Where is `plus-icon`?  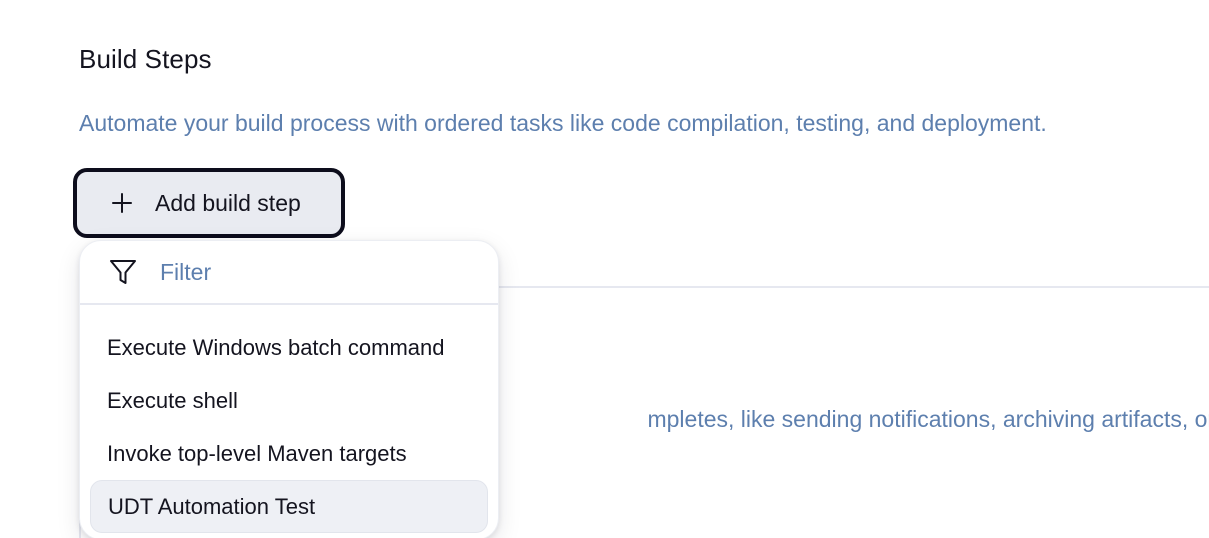
plus-icon is located at coordinates (122, 203).